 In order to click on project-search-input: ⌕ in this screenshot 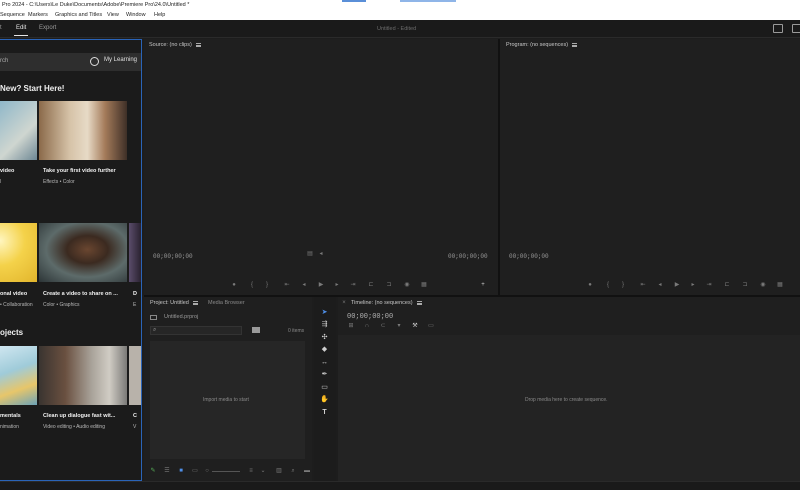, I will do `click(196, 330)`.